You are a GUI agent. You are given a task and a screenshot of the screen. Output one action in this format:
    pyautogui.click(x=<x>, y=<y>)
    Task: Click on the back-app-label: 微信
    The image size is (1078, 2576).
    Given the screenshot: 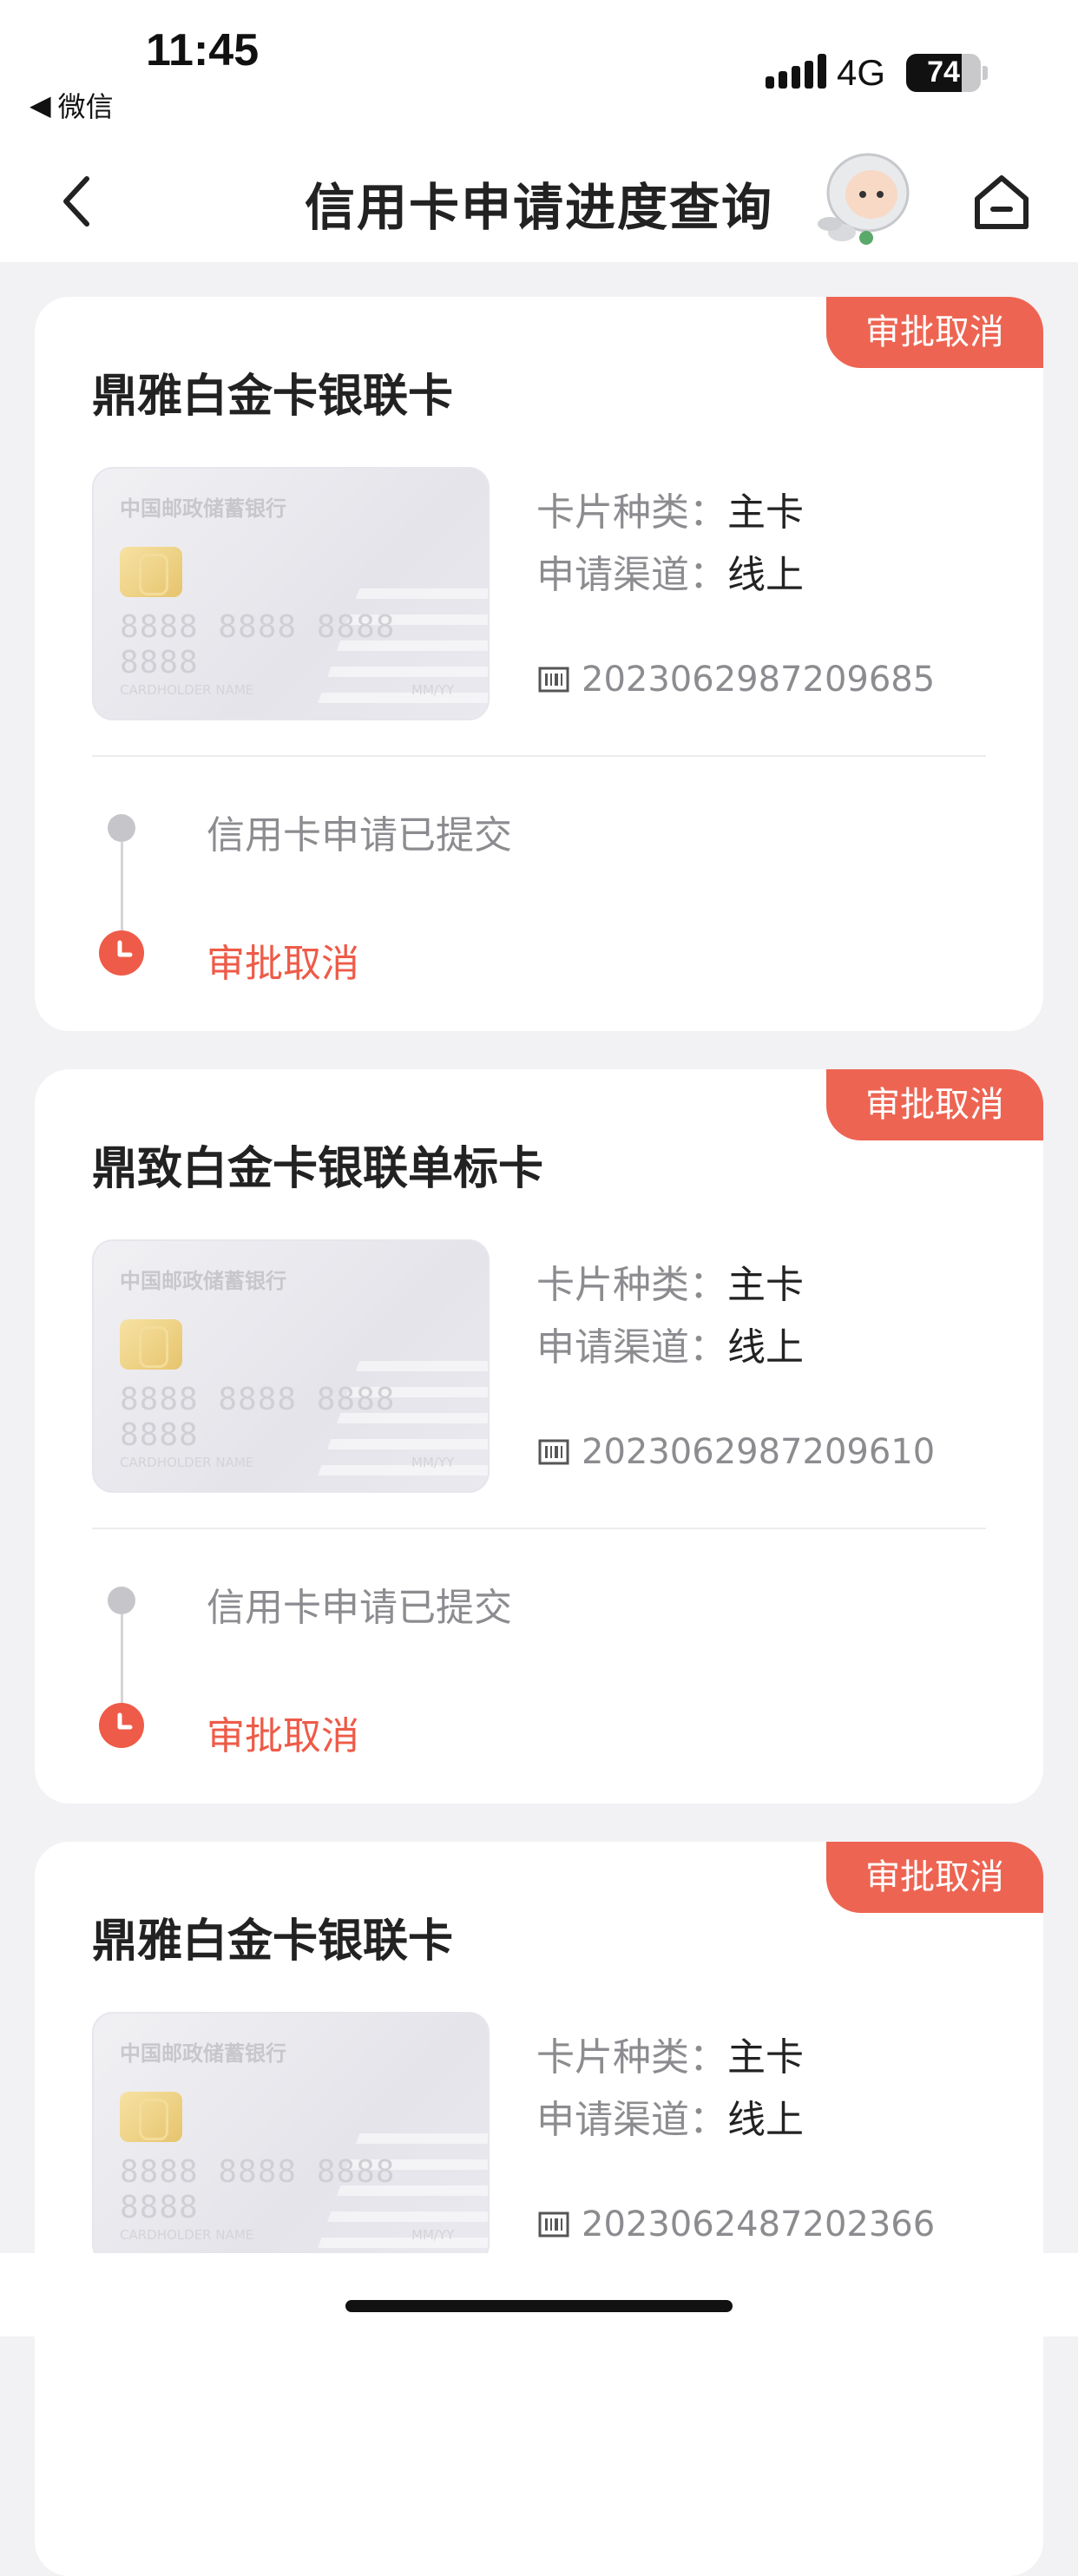 What is the action you would take?
    pyautogui.click(x=85, y=106)
    